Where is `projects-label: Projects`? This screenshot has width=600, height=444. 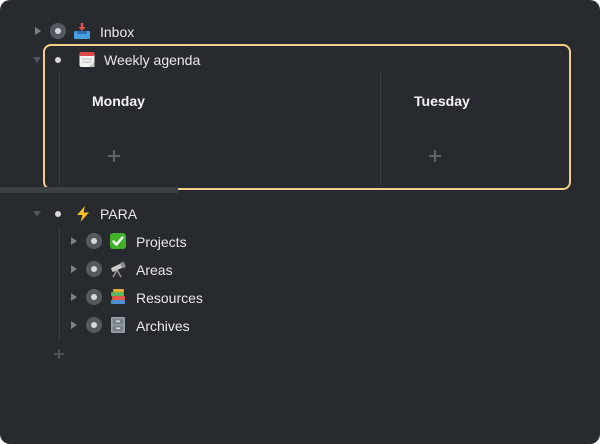 projects-label: Projects is located at coordinates (161, 242).